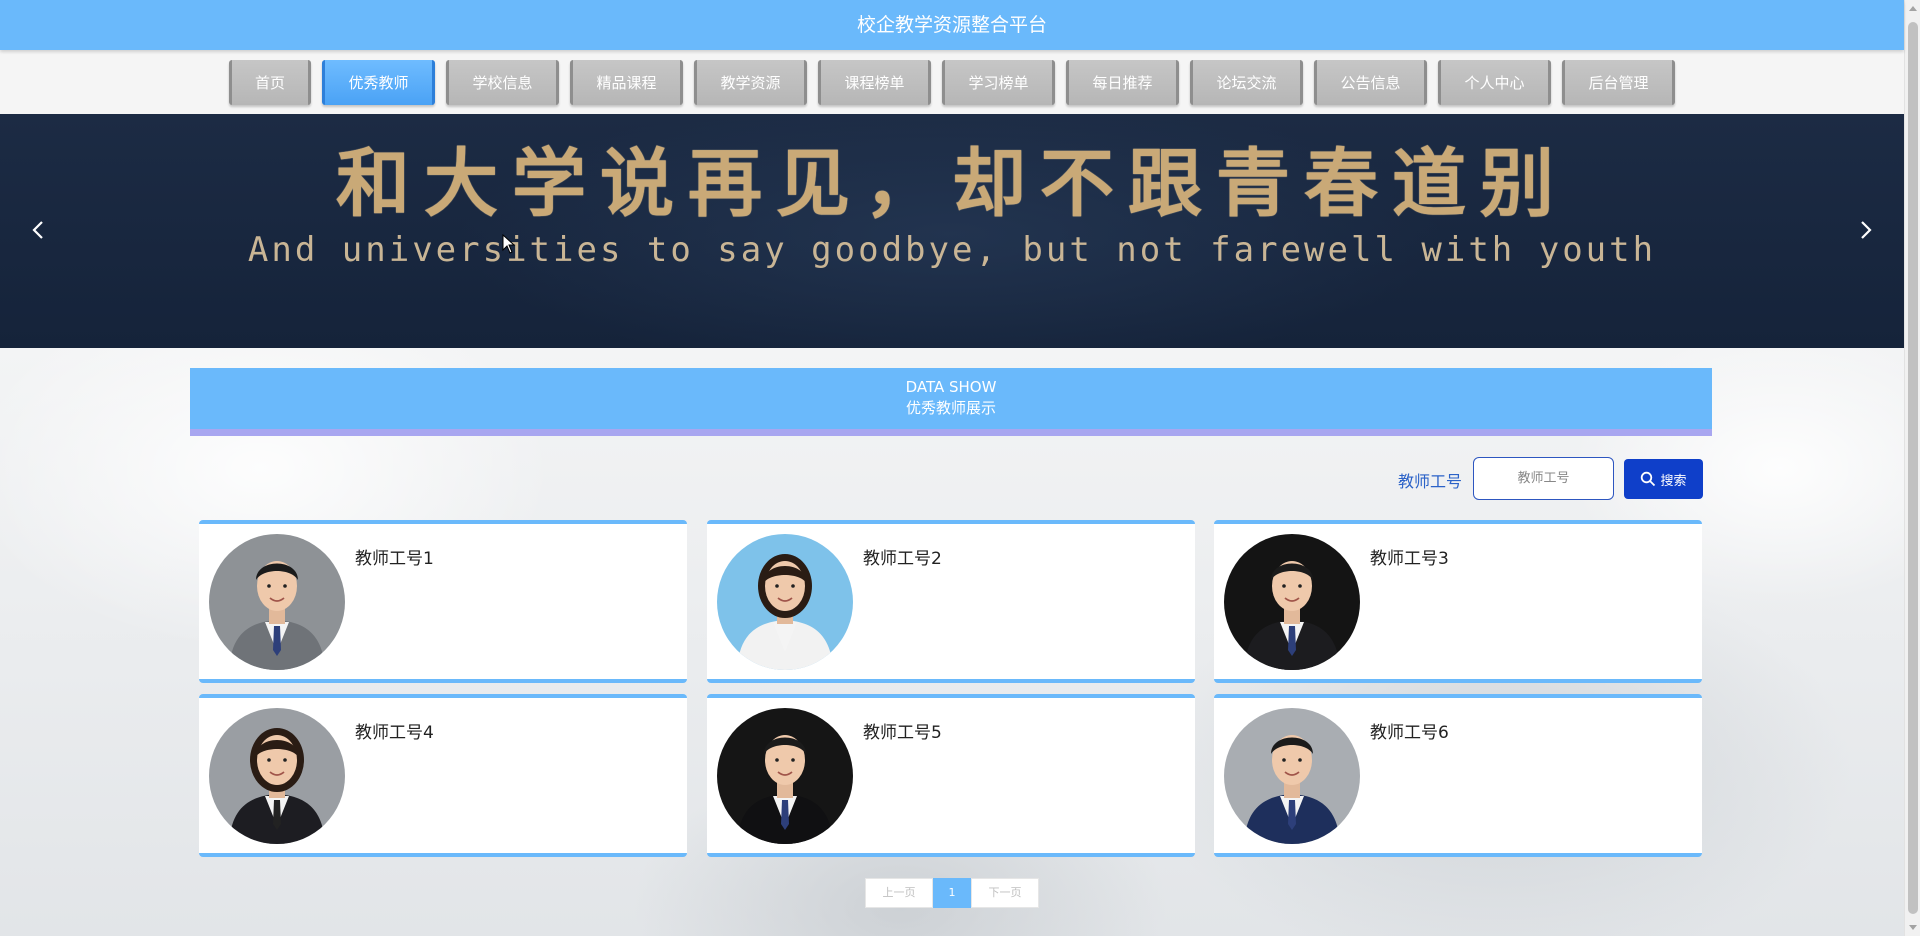 This screenshot has height=936, width=1920. I want to click on teacher-card: 教师工号4, so click(443, 775).